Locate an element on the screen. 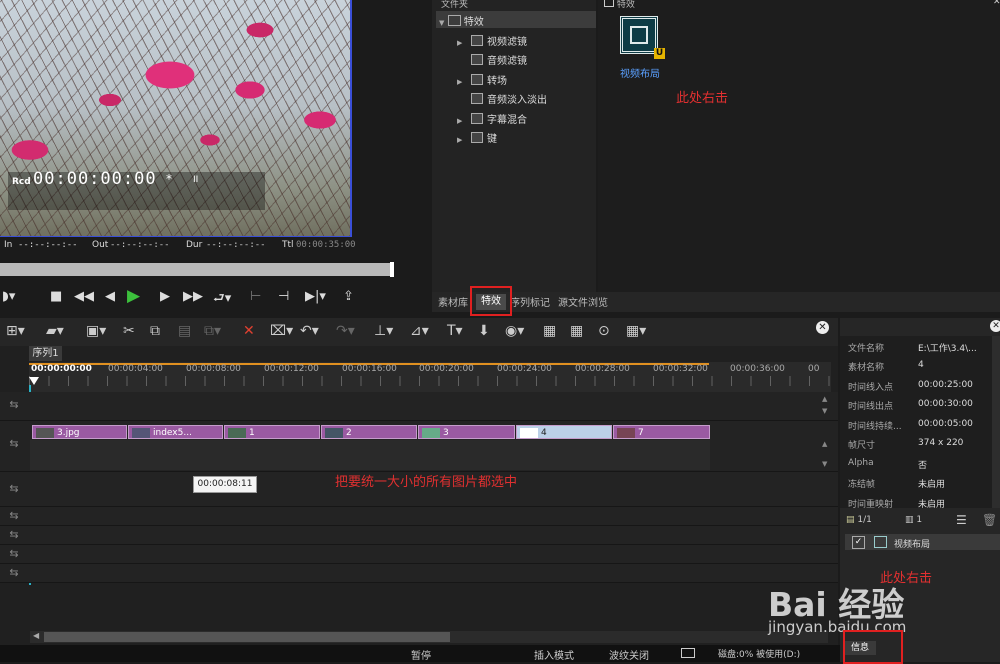 The image size is (1000, 664). tree-item-keys: ▶ 键 is located at coordinates (477, 137).